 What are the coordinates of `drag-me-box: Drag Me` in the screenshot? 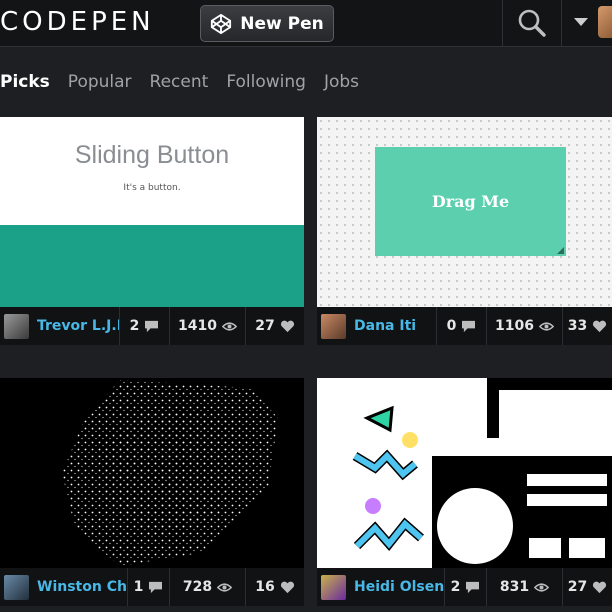 It's located at (470, 201).